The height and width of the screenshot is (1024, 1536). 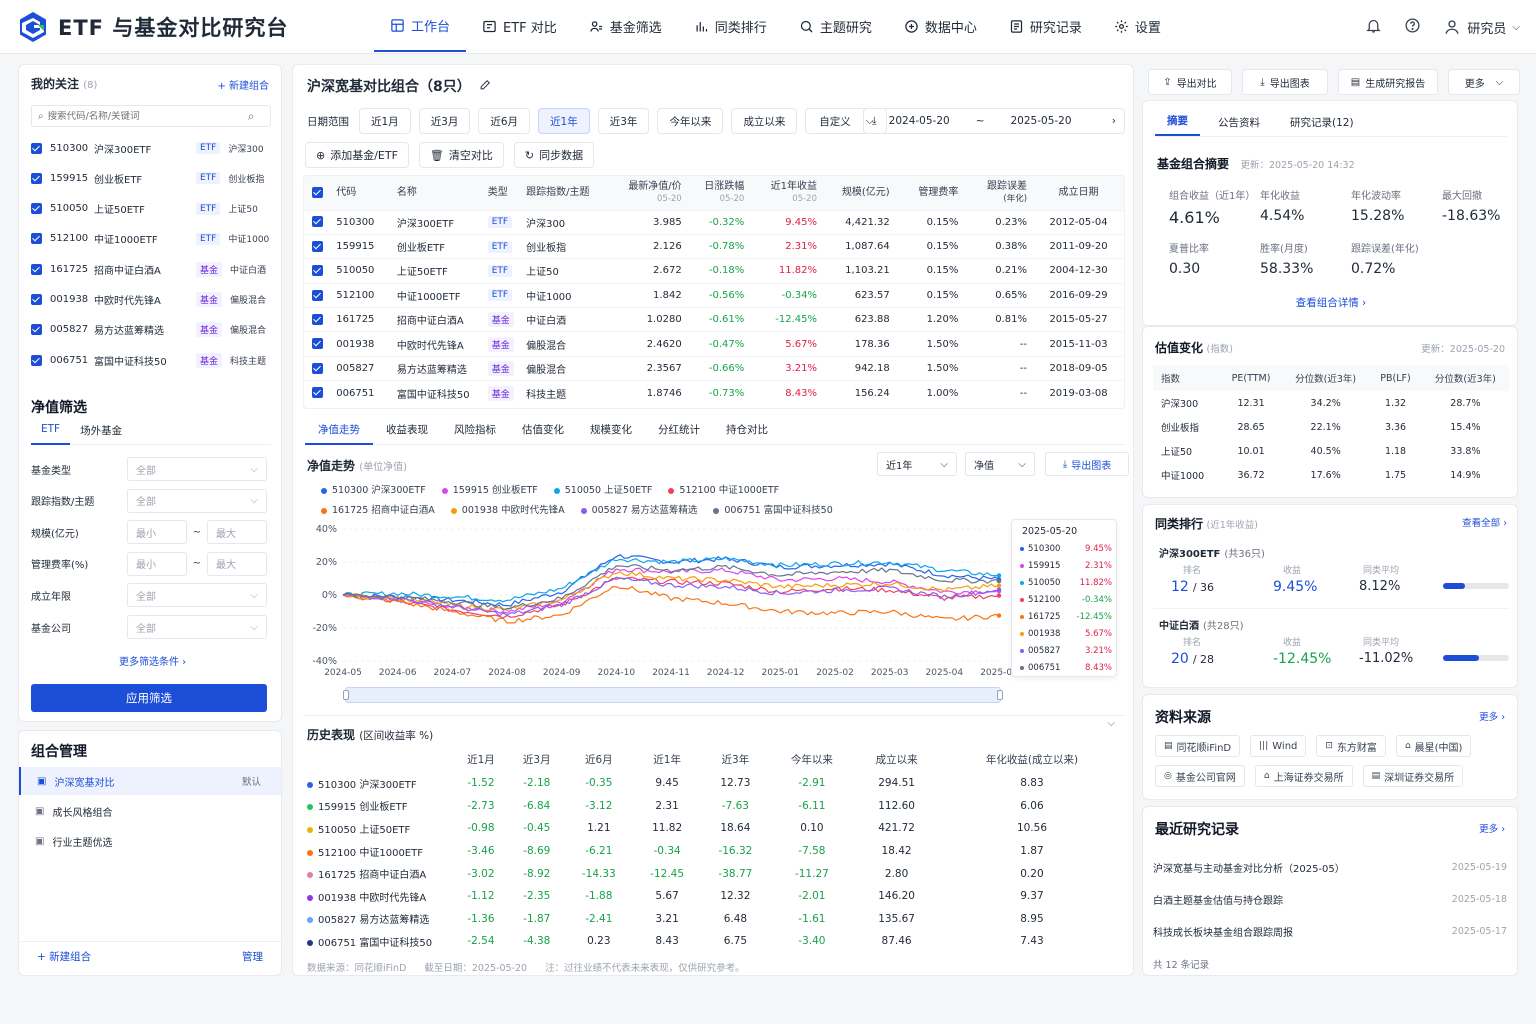 I want to click on source-button: ▤ 同花顺iFinD, so click(x=1198, y=746).